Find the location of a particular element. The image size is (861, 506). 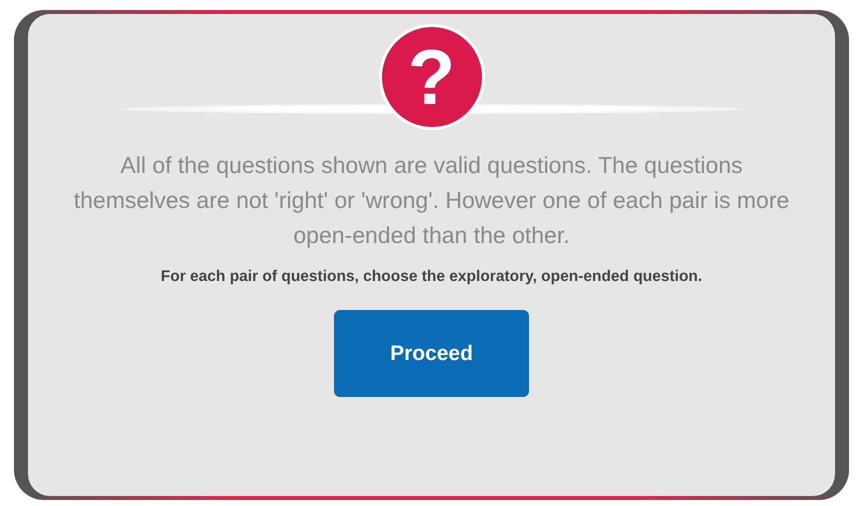

instruction-text: For each pair of questions, choose the exploratory, open-ended question. is located at coordinates (432, 277).